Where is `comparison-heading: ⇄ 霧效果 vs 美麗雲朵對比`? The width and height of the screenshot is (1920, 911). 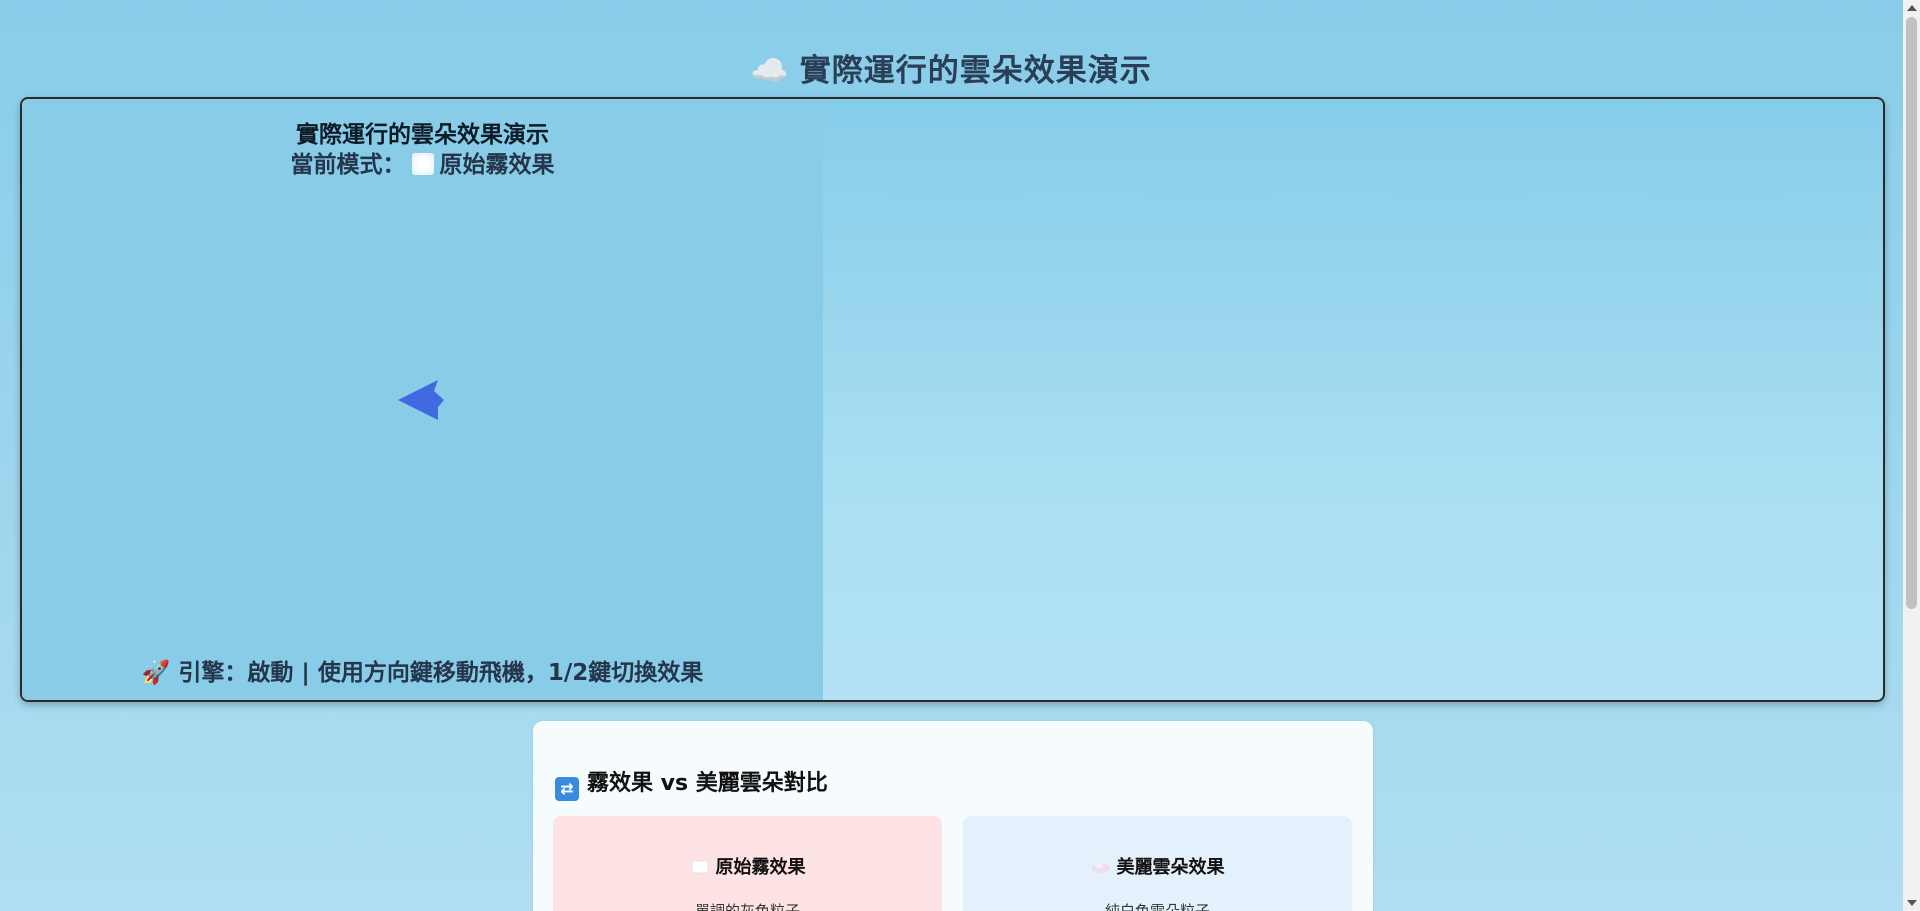
comparison-heading: ⇄ 霧效果 vs 美麗雲朵對比 is located at coordinates (691, 783).